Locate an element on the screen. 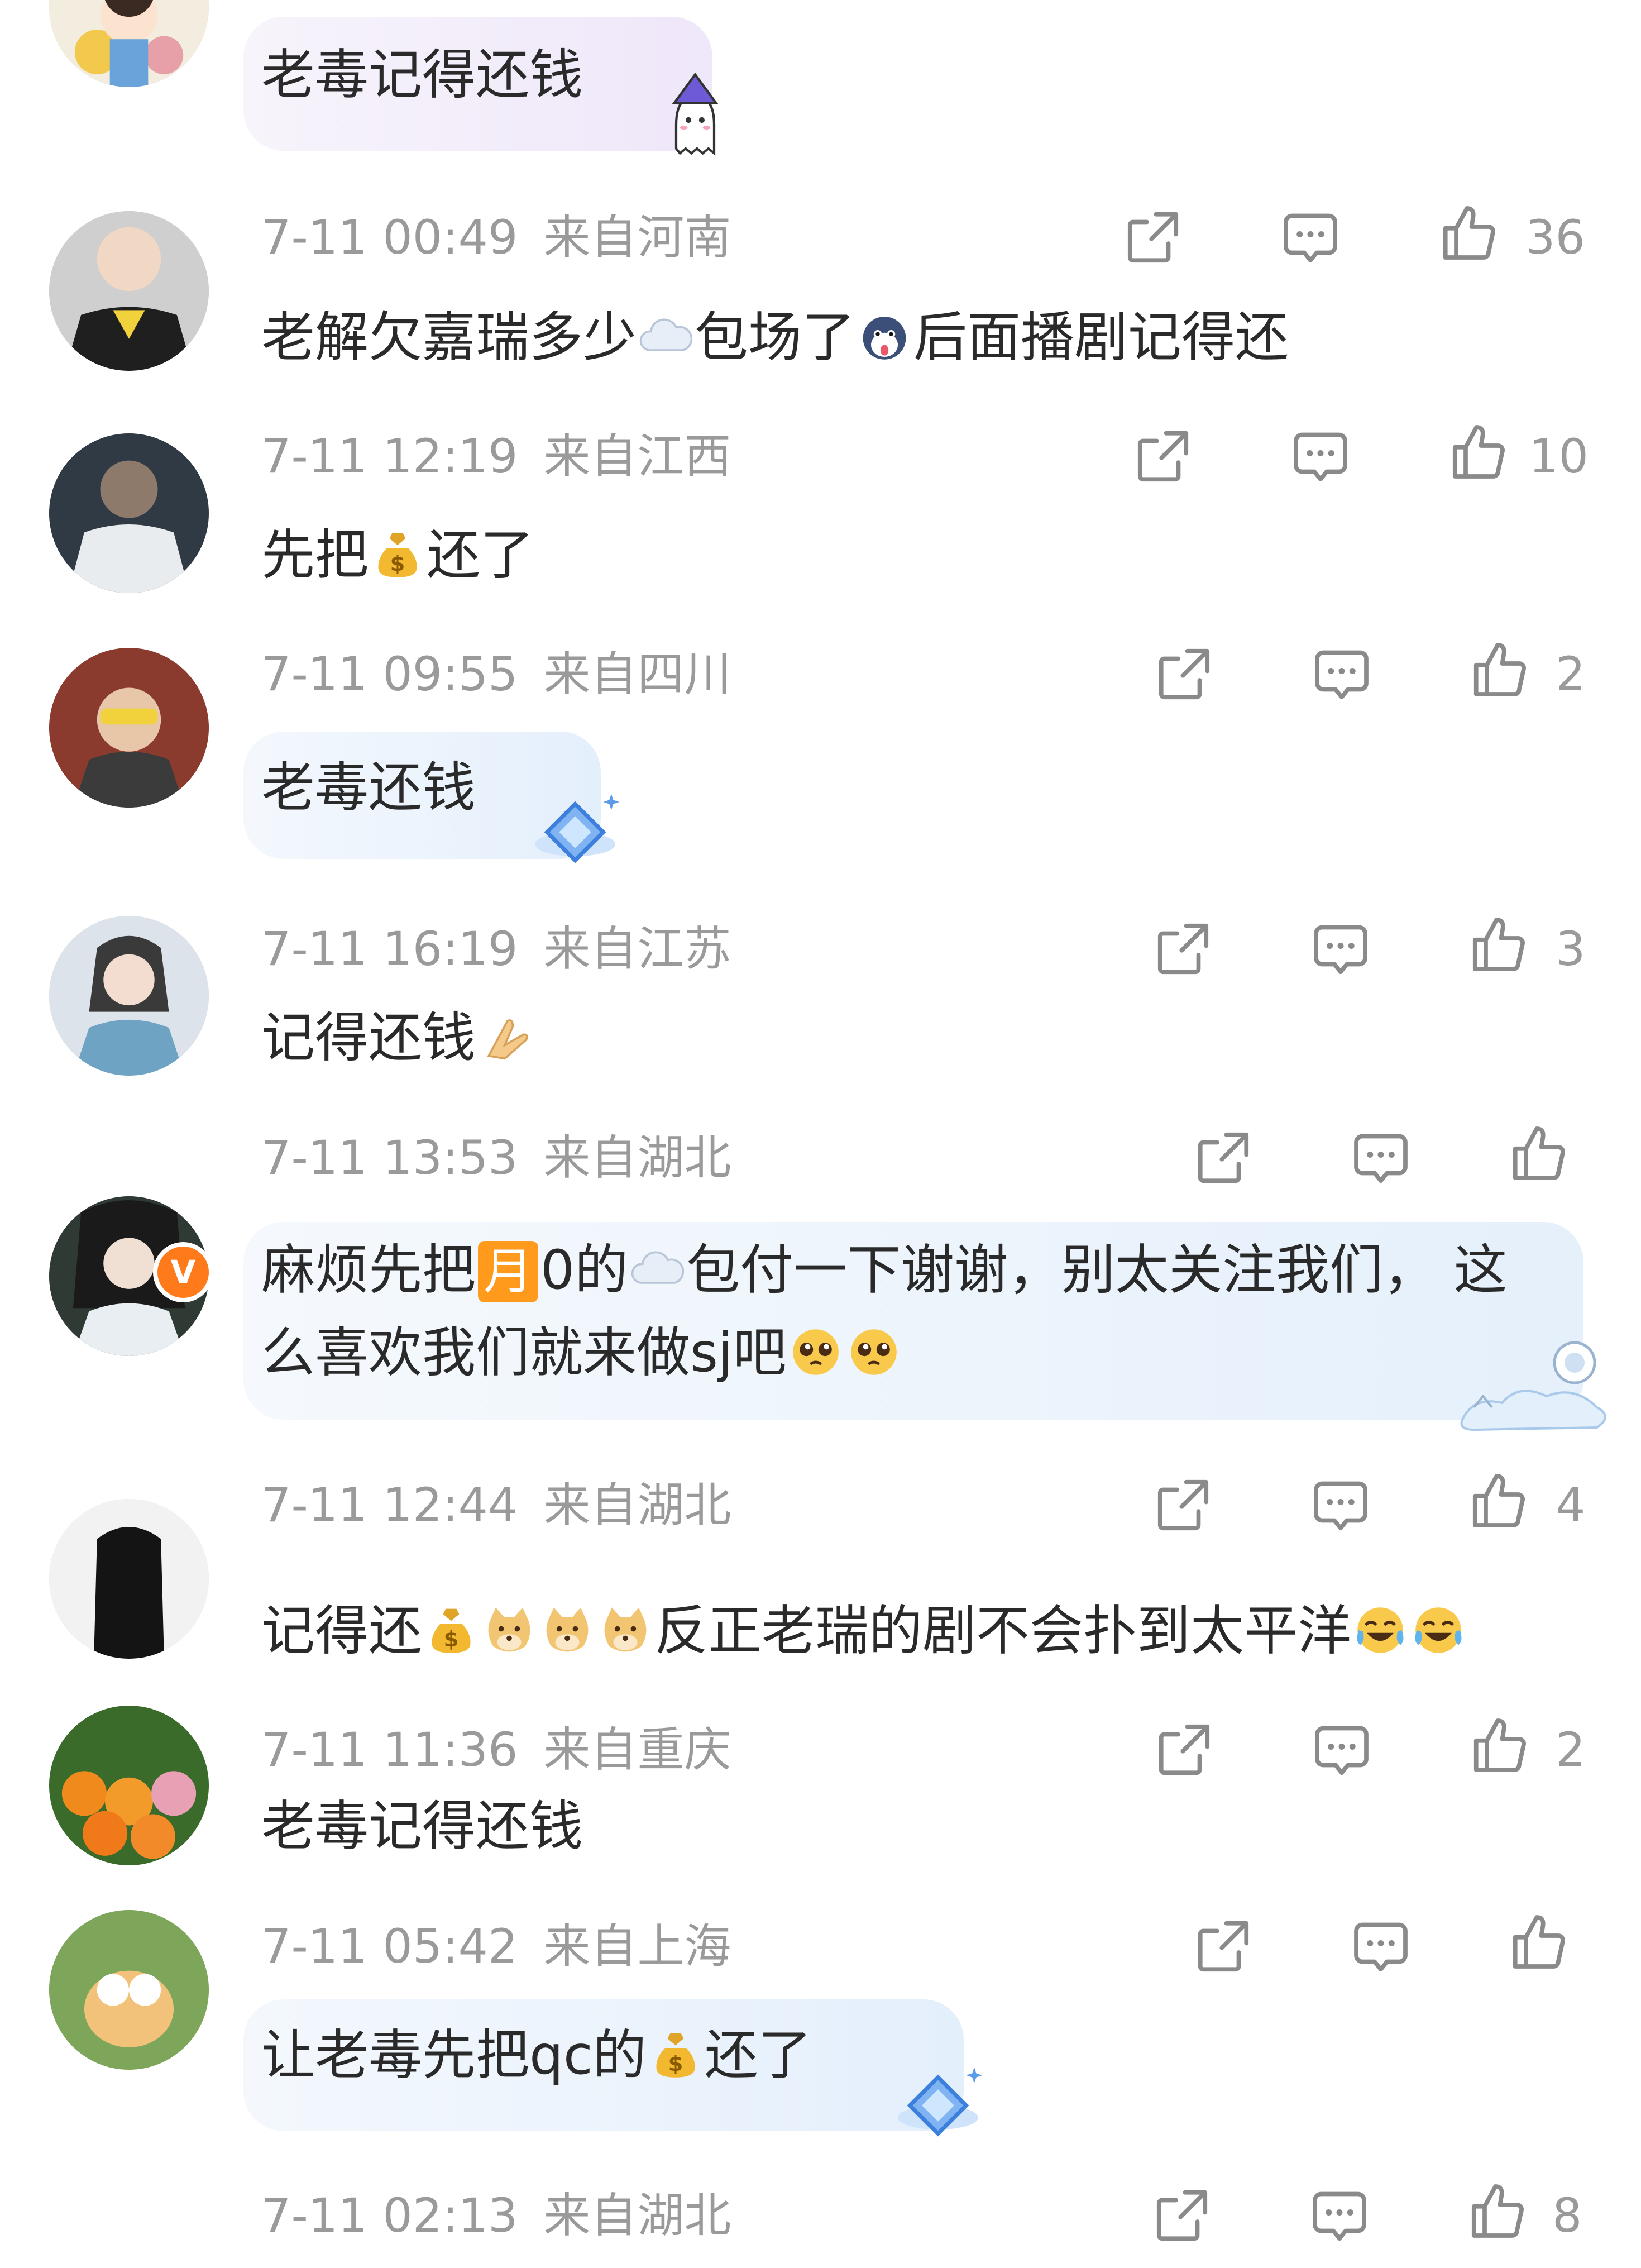 The image size is (1641, 2268). comment-meta: 7-11 02:13 来自湖北 is located at coordinates (496, 2215).